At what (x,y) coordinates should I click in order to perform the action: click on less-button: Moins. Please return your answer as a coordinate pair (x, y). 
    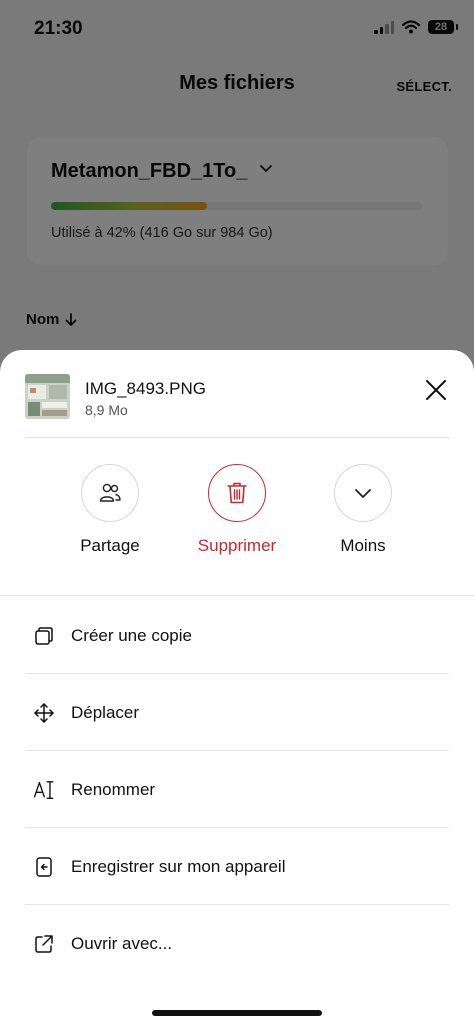
    Looking at the image, I should click on (363, 510).